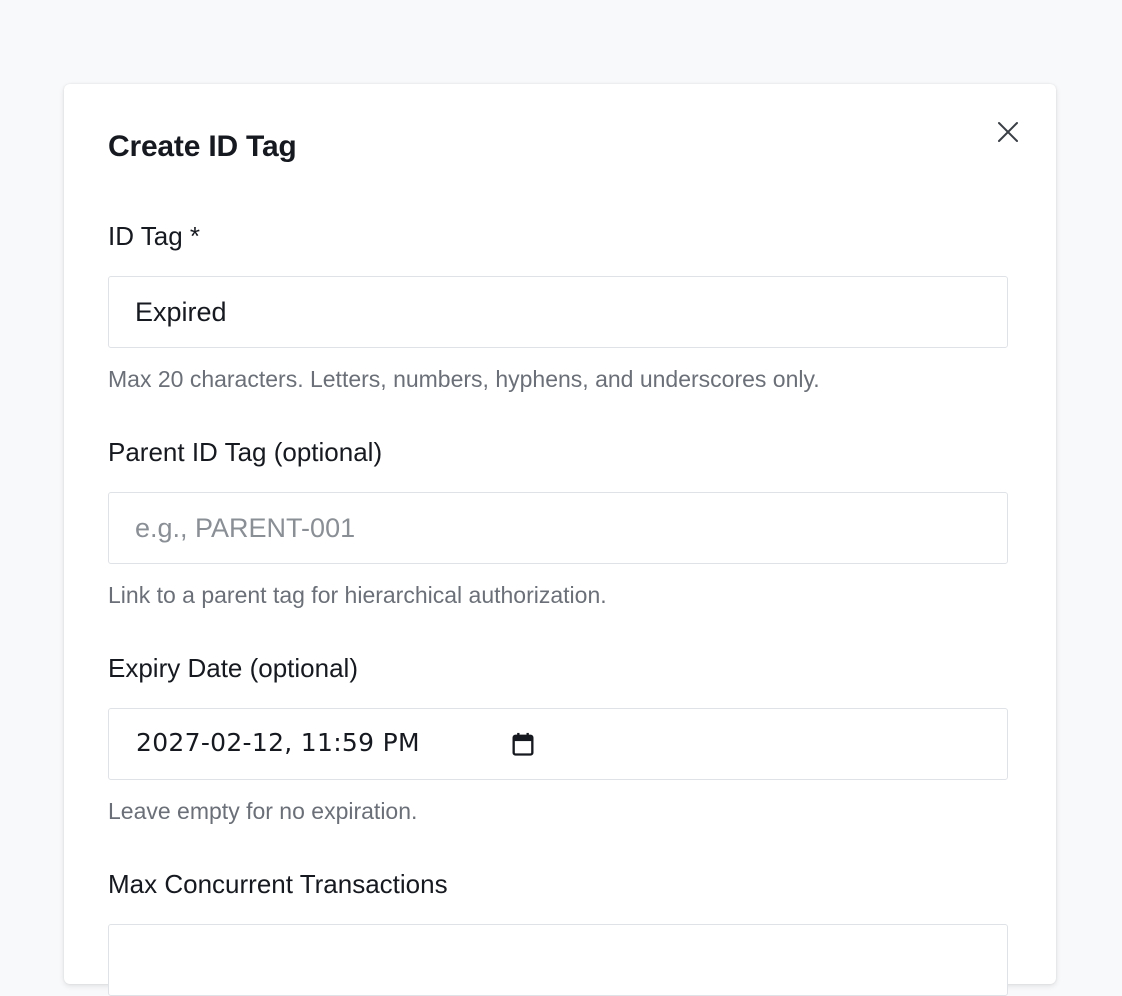 The height and width of the screenshot is (996, 1122). I want to click on id-tag-label: ID Tag *, so click(154, 236).